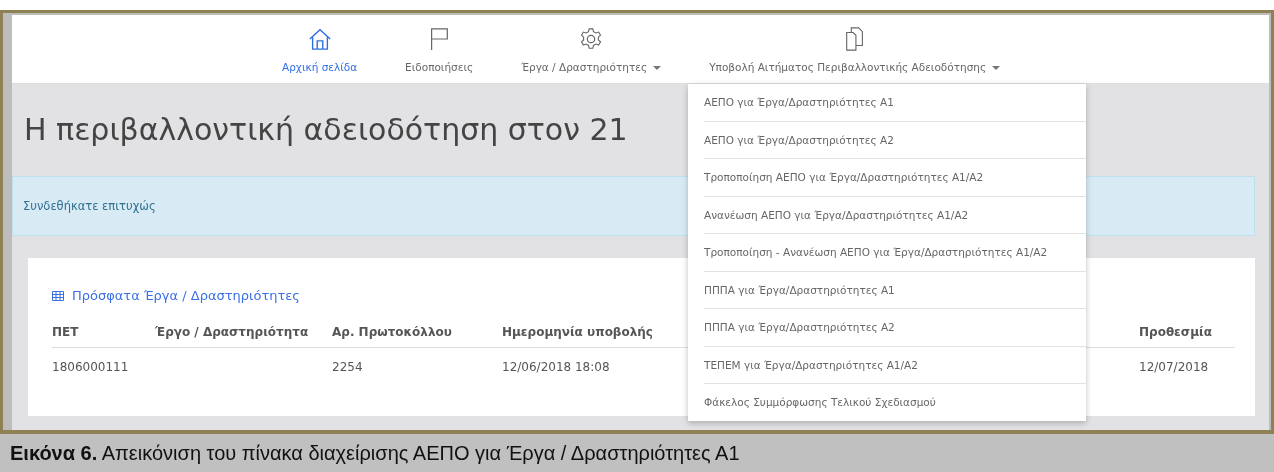 The image size is (1274, 472). I want to click on dropdown-item: ΑΕΠΟ για Έργα/Δραστηριότητες Α2, so click(895, 140).